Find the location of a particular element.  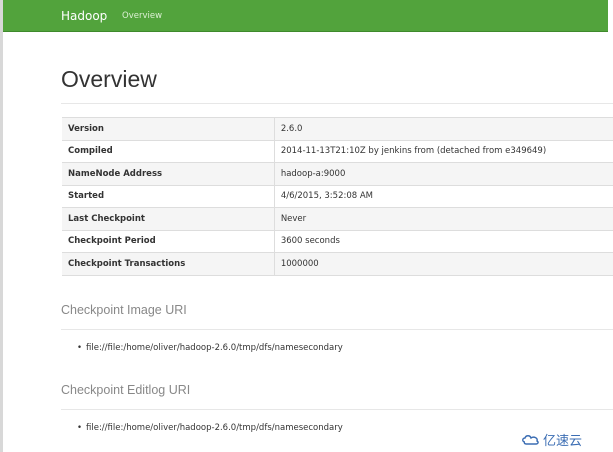

brand-link: Hadoop is located at coordinates (84, 16).